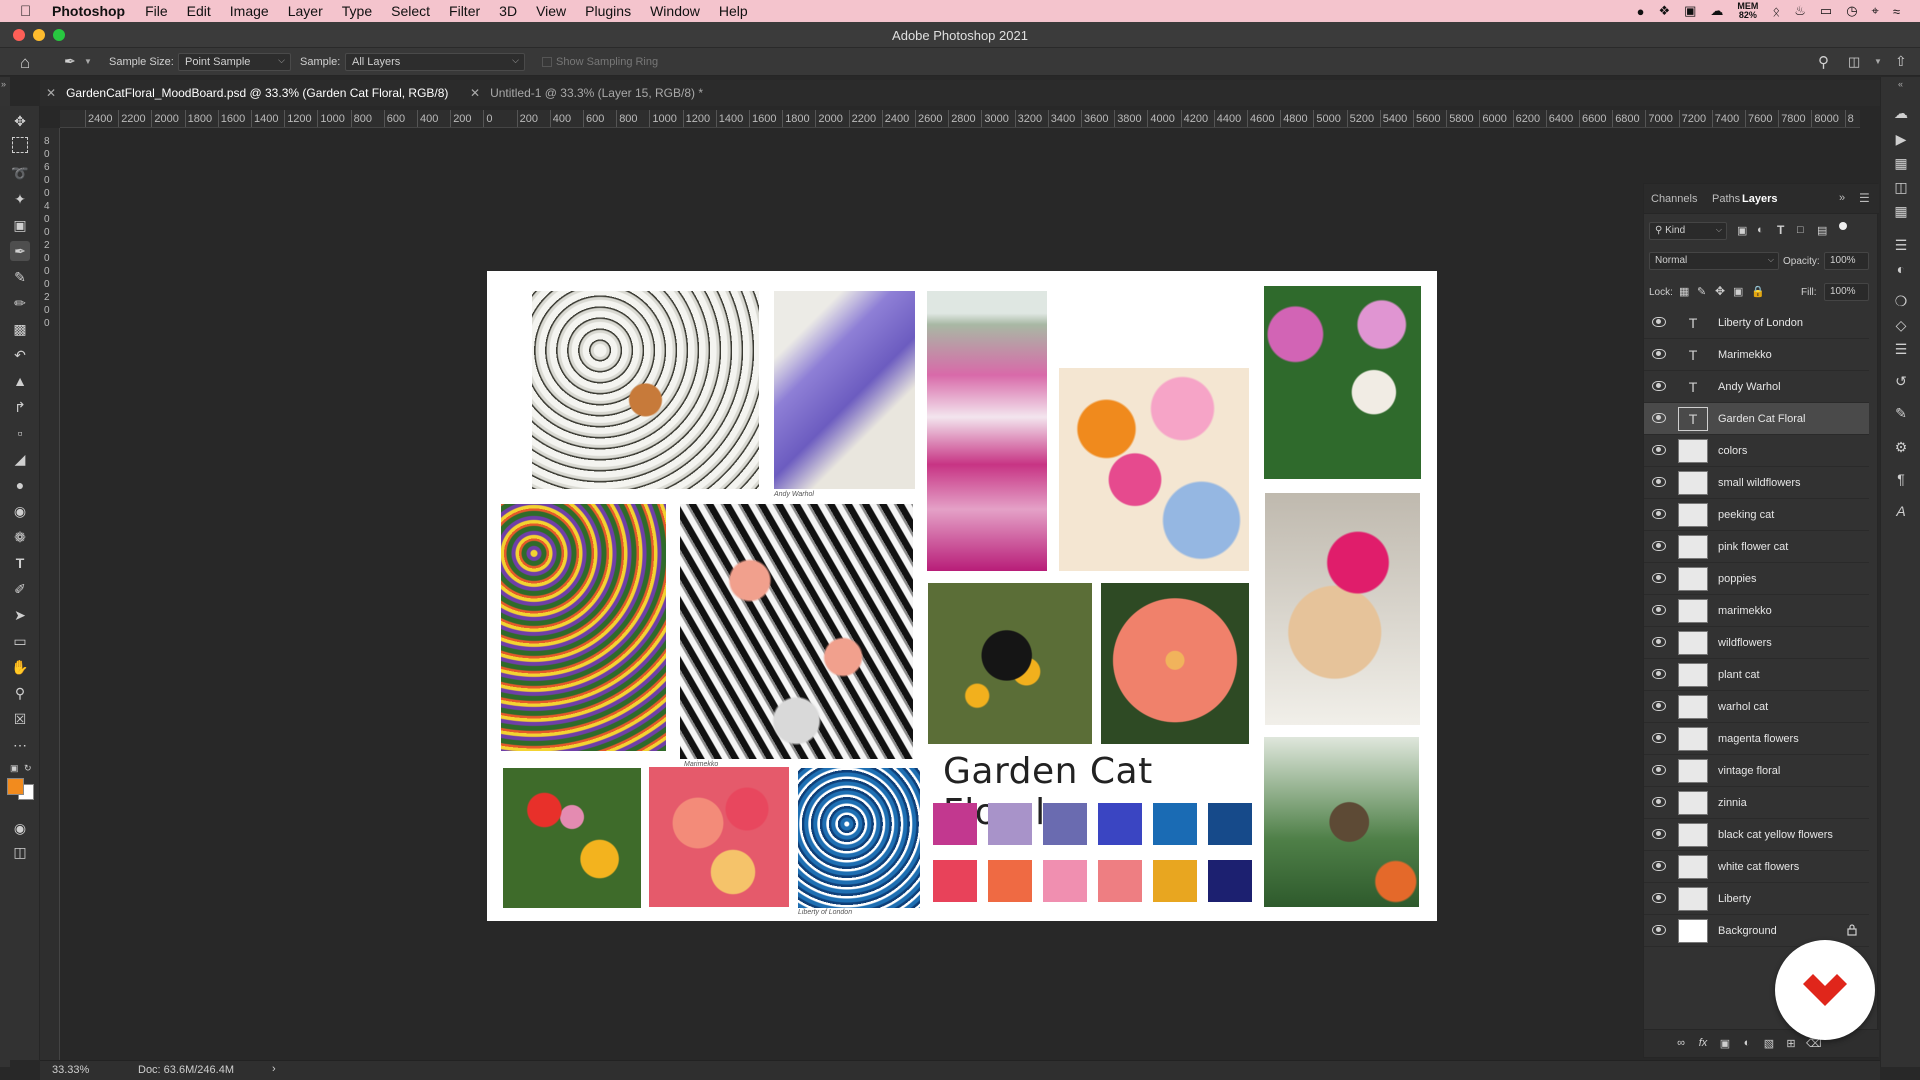  I want to click on dropbox-icon: ❖, so click(1664, 11).